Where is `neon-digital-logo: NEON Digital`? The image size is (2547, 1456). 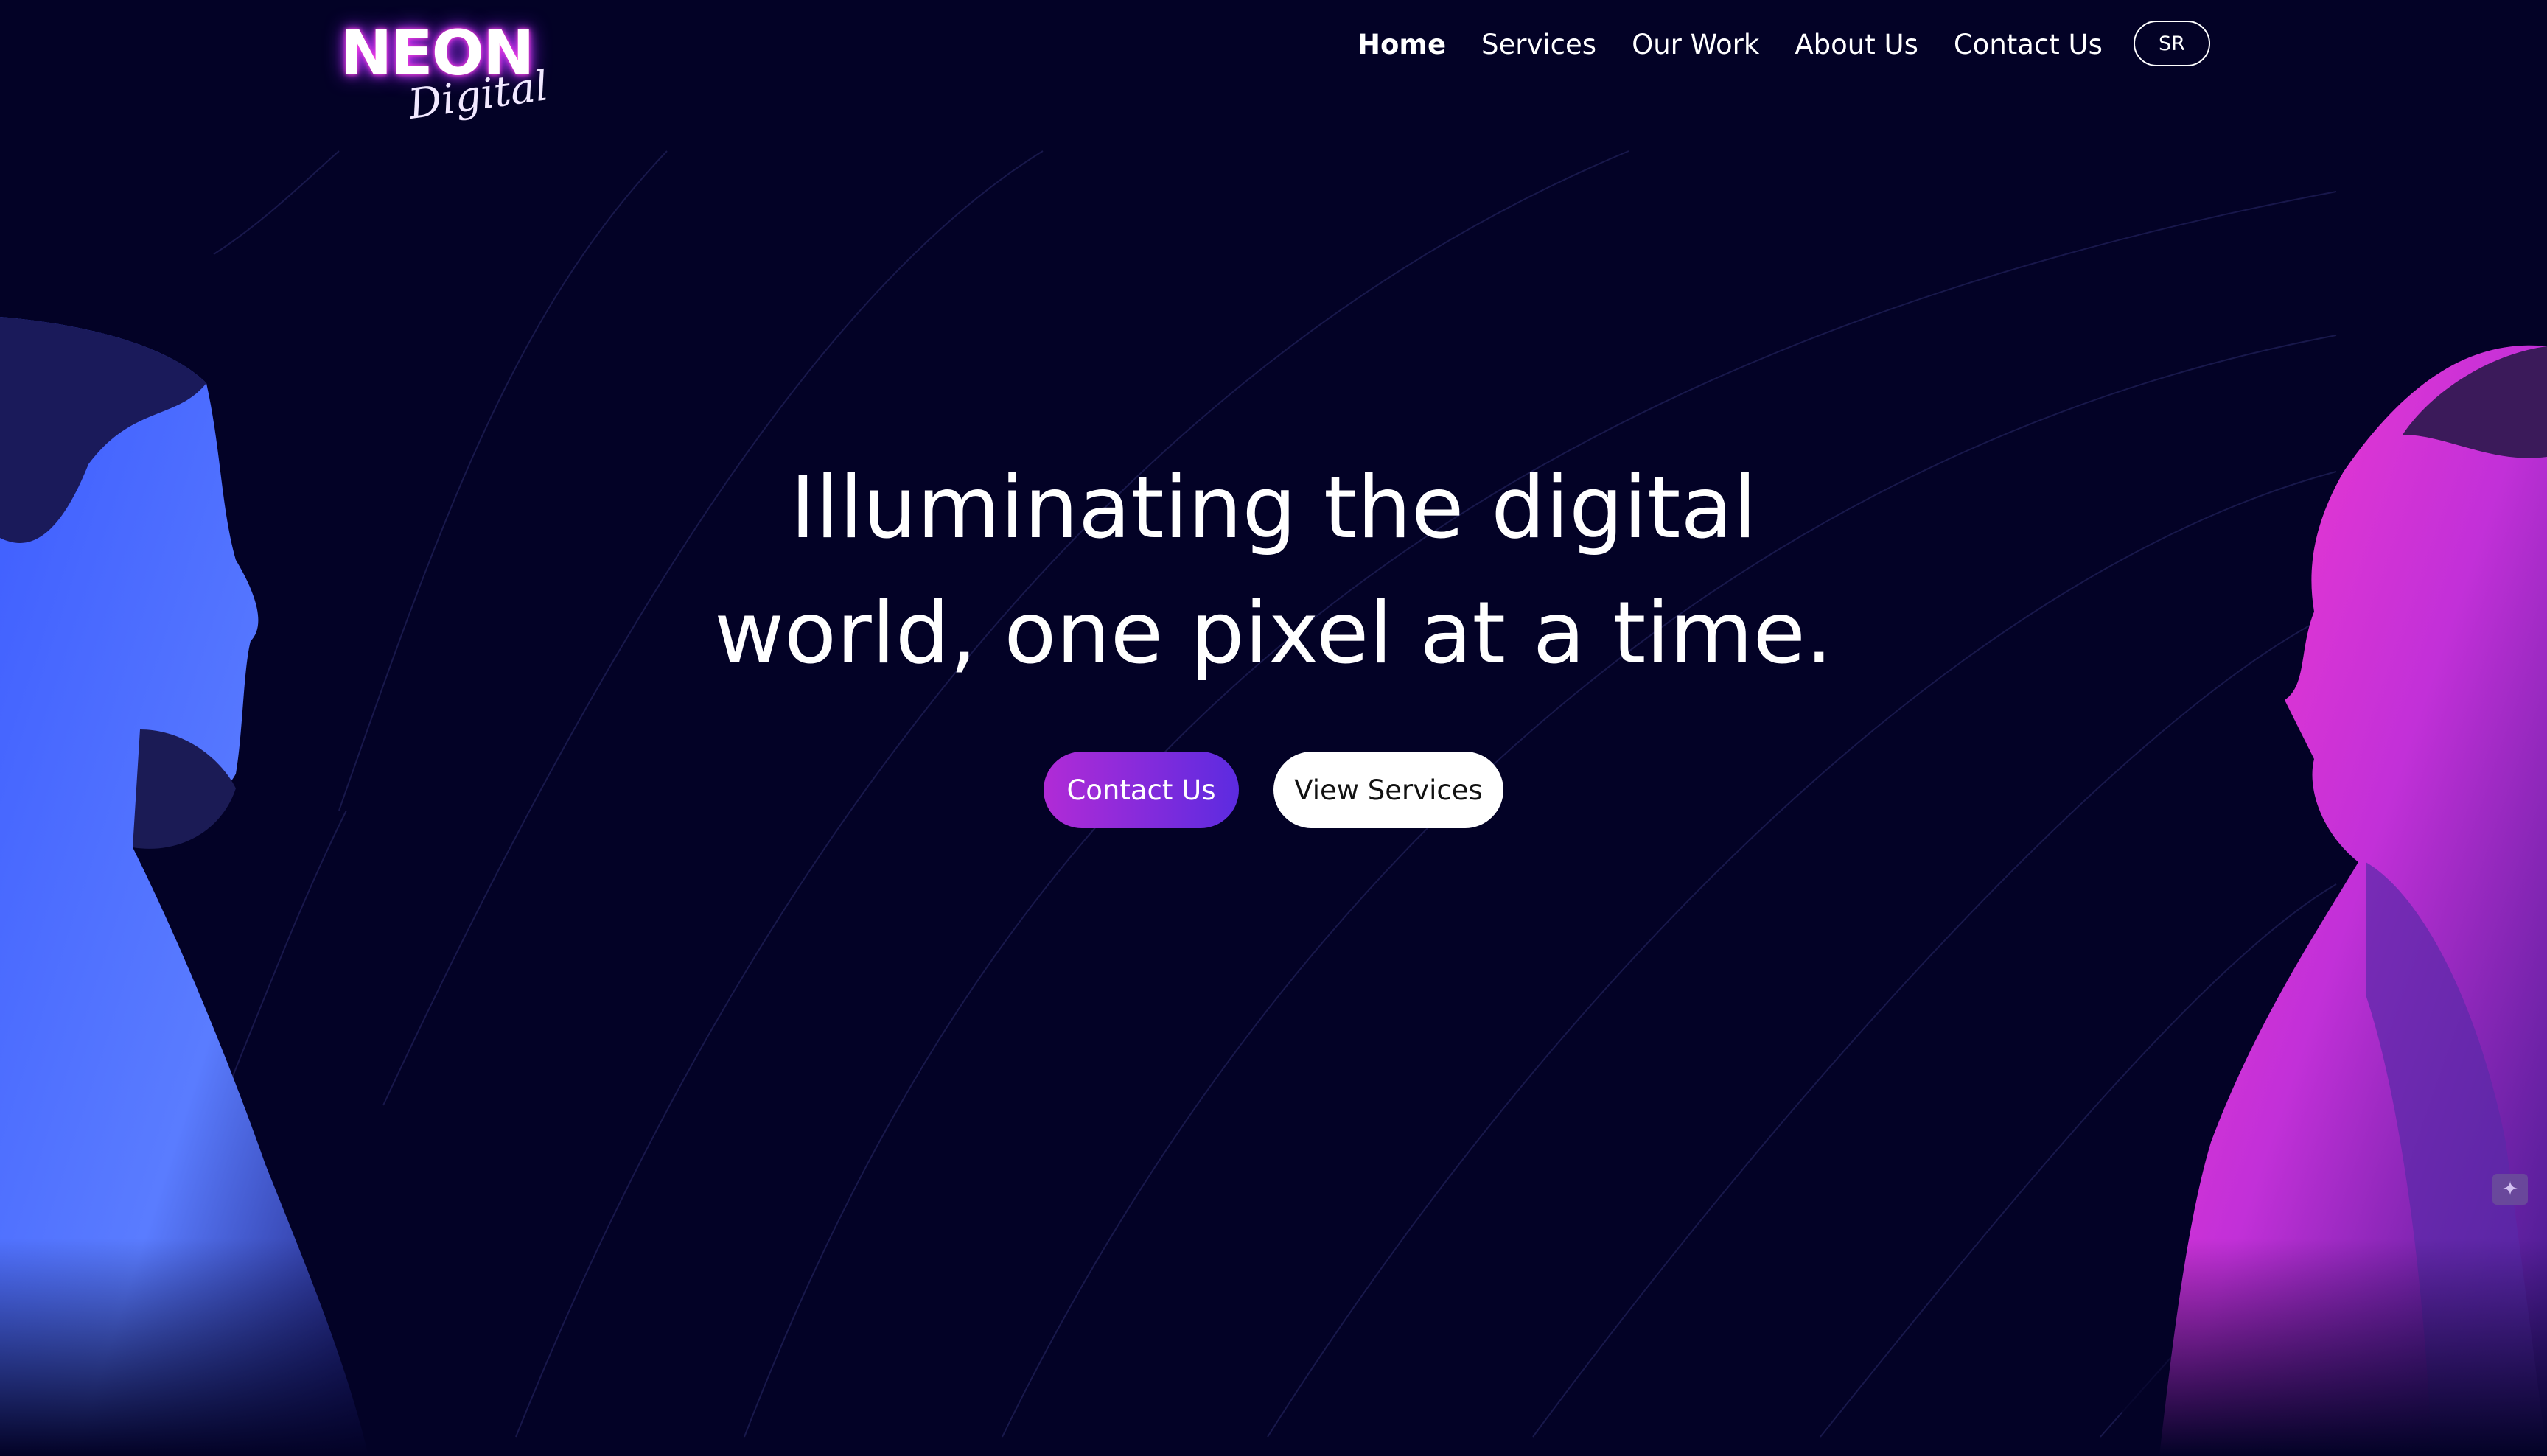
neon-digital-logo: NEON Digital is located at coordinates (446, 75).